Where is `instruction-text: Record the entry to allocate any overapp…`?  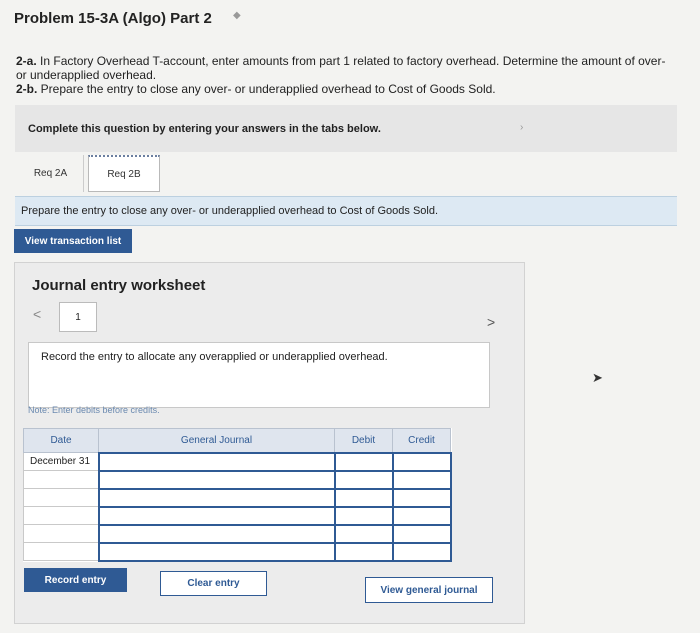
instruction-text: Record the entry to allocate any overapp… is located at coordinates (214, 357).